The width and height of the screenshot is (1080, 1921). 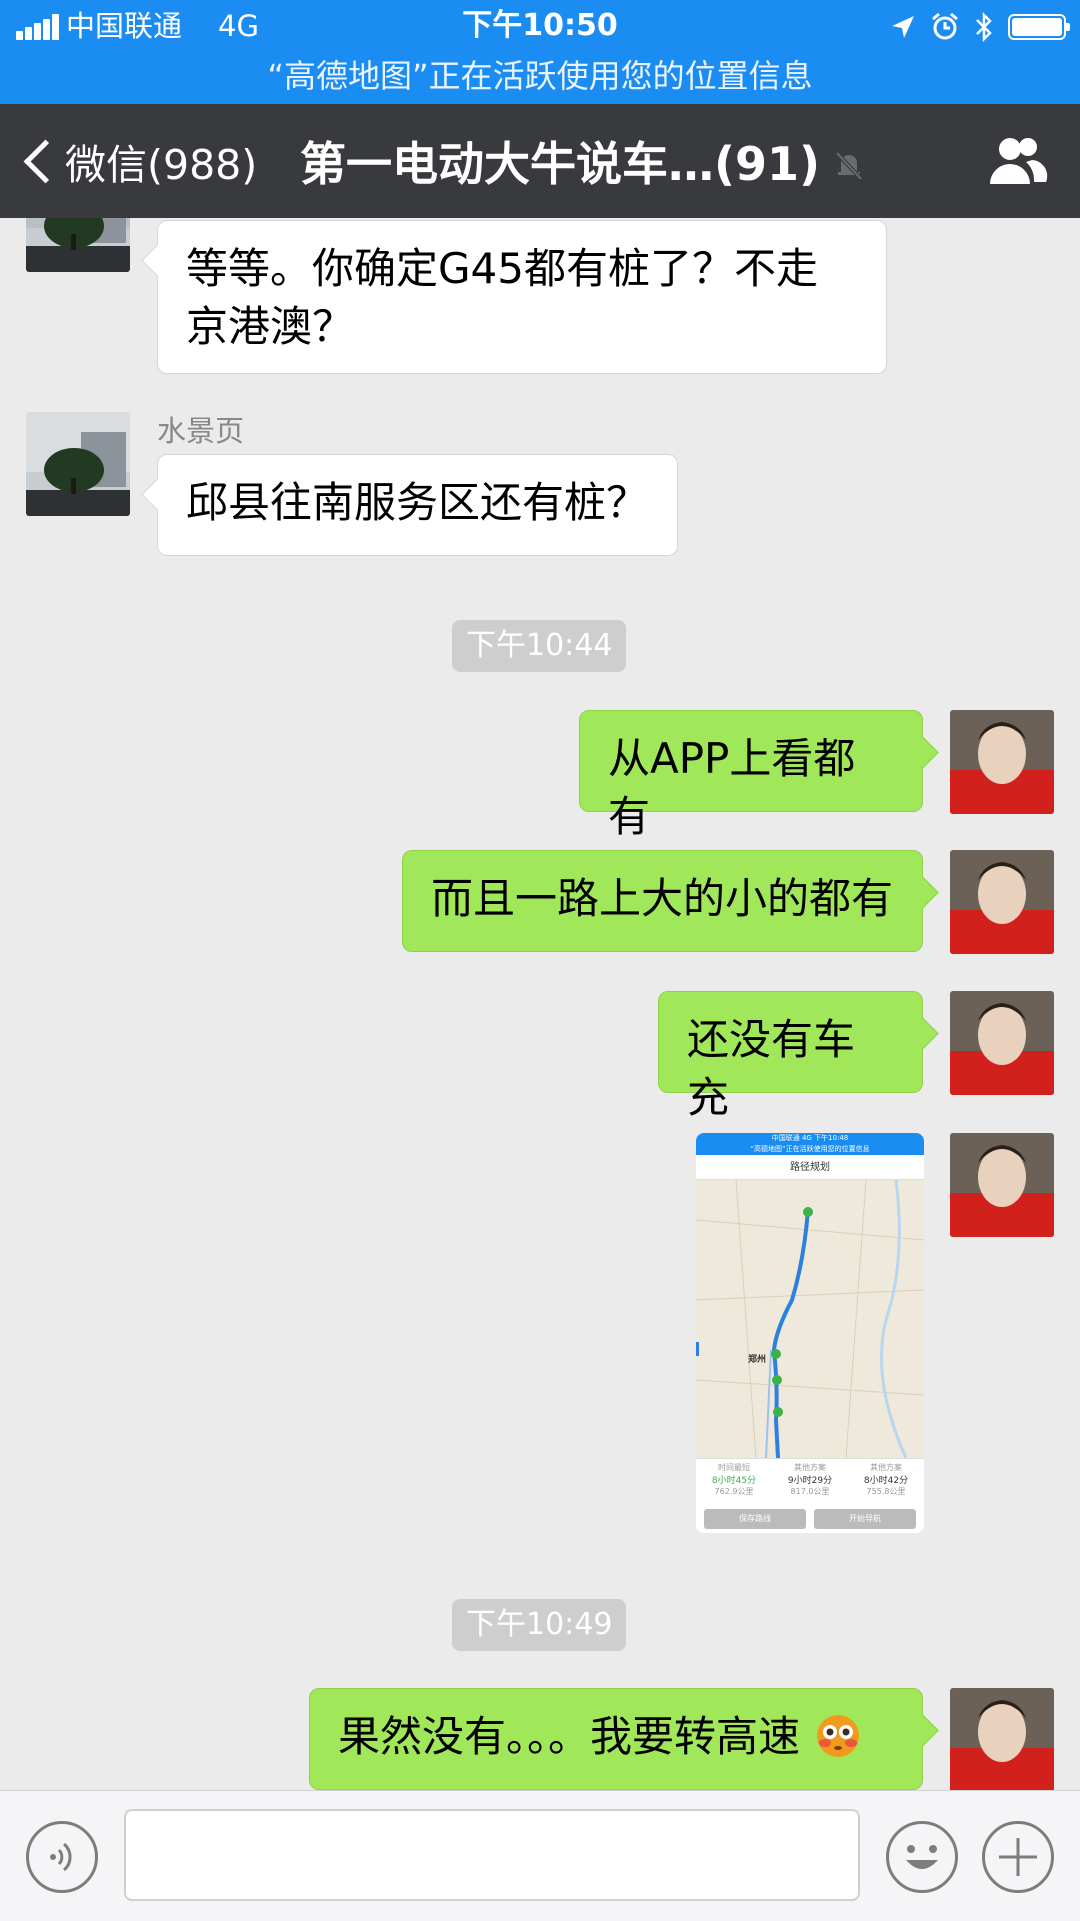 What do you see at coordinates (810, 1167) in the screenshot?
I see `thumb-title: 路径规划` at bounding box center [810, 1167].